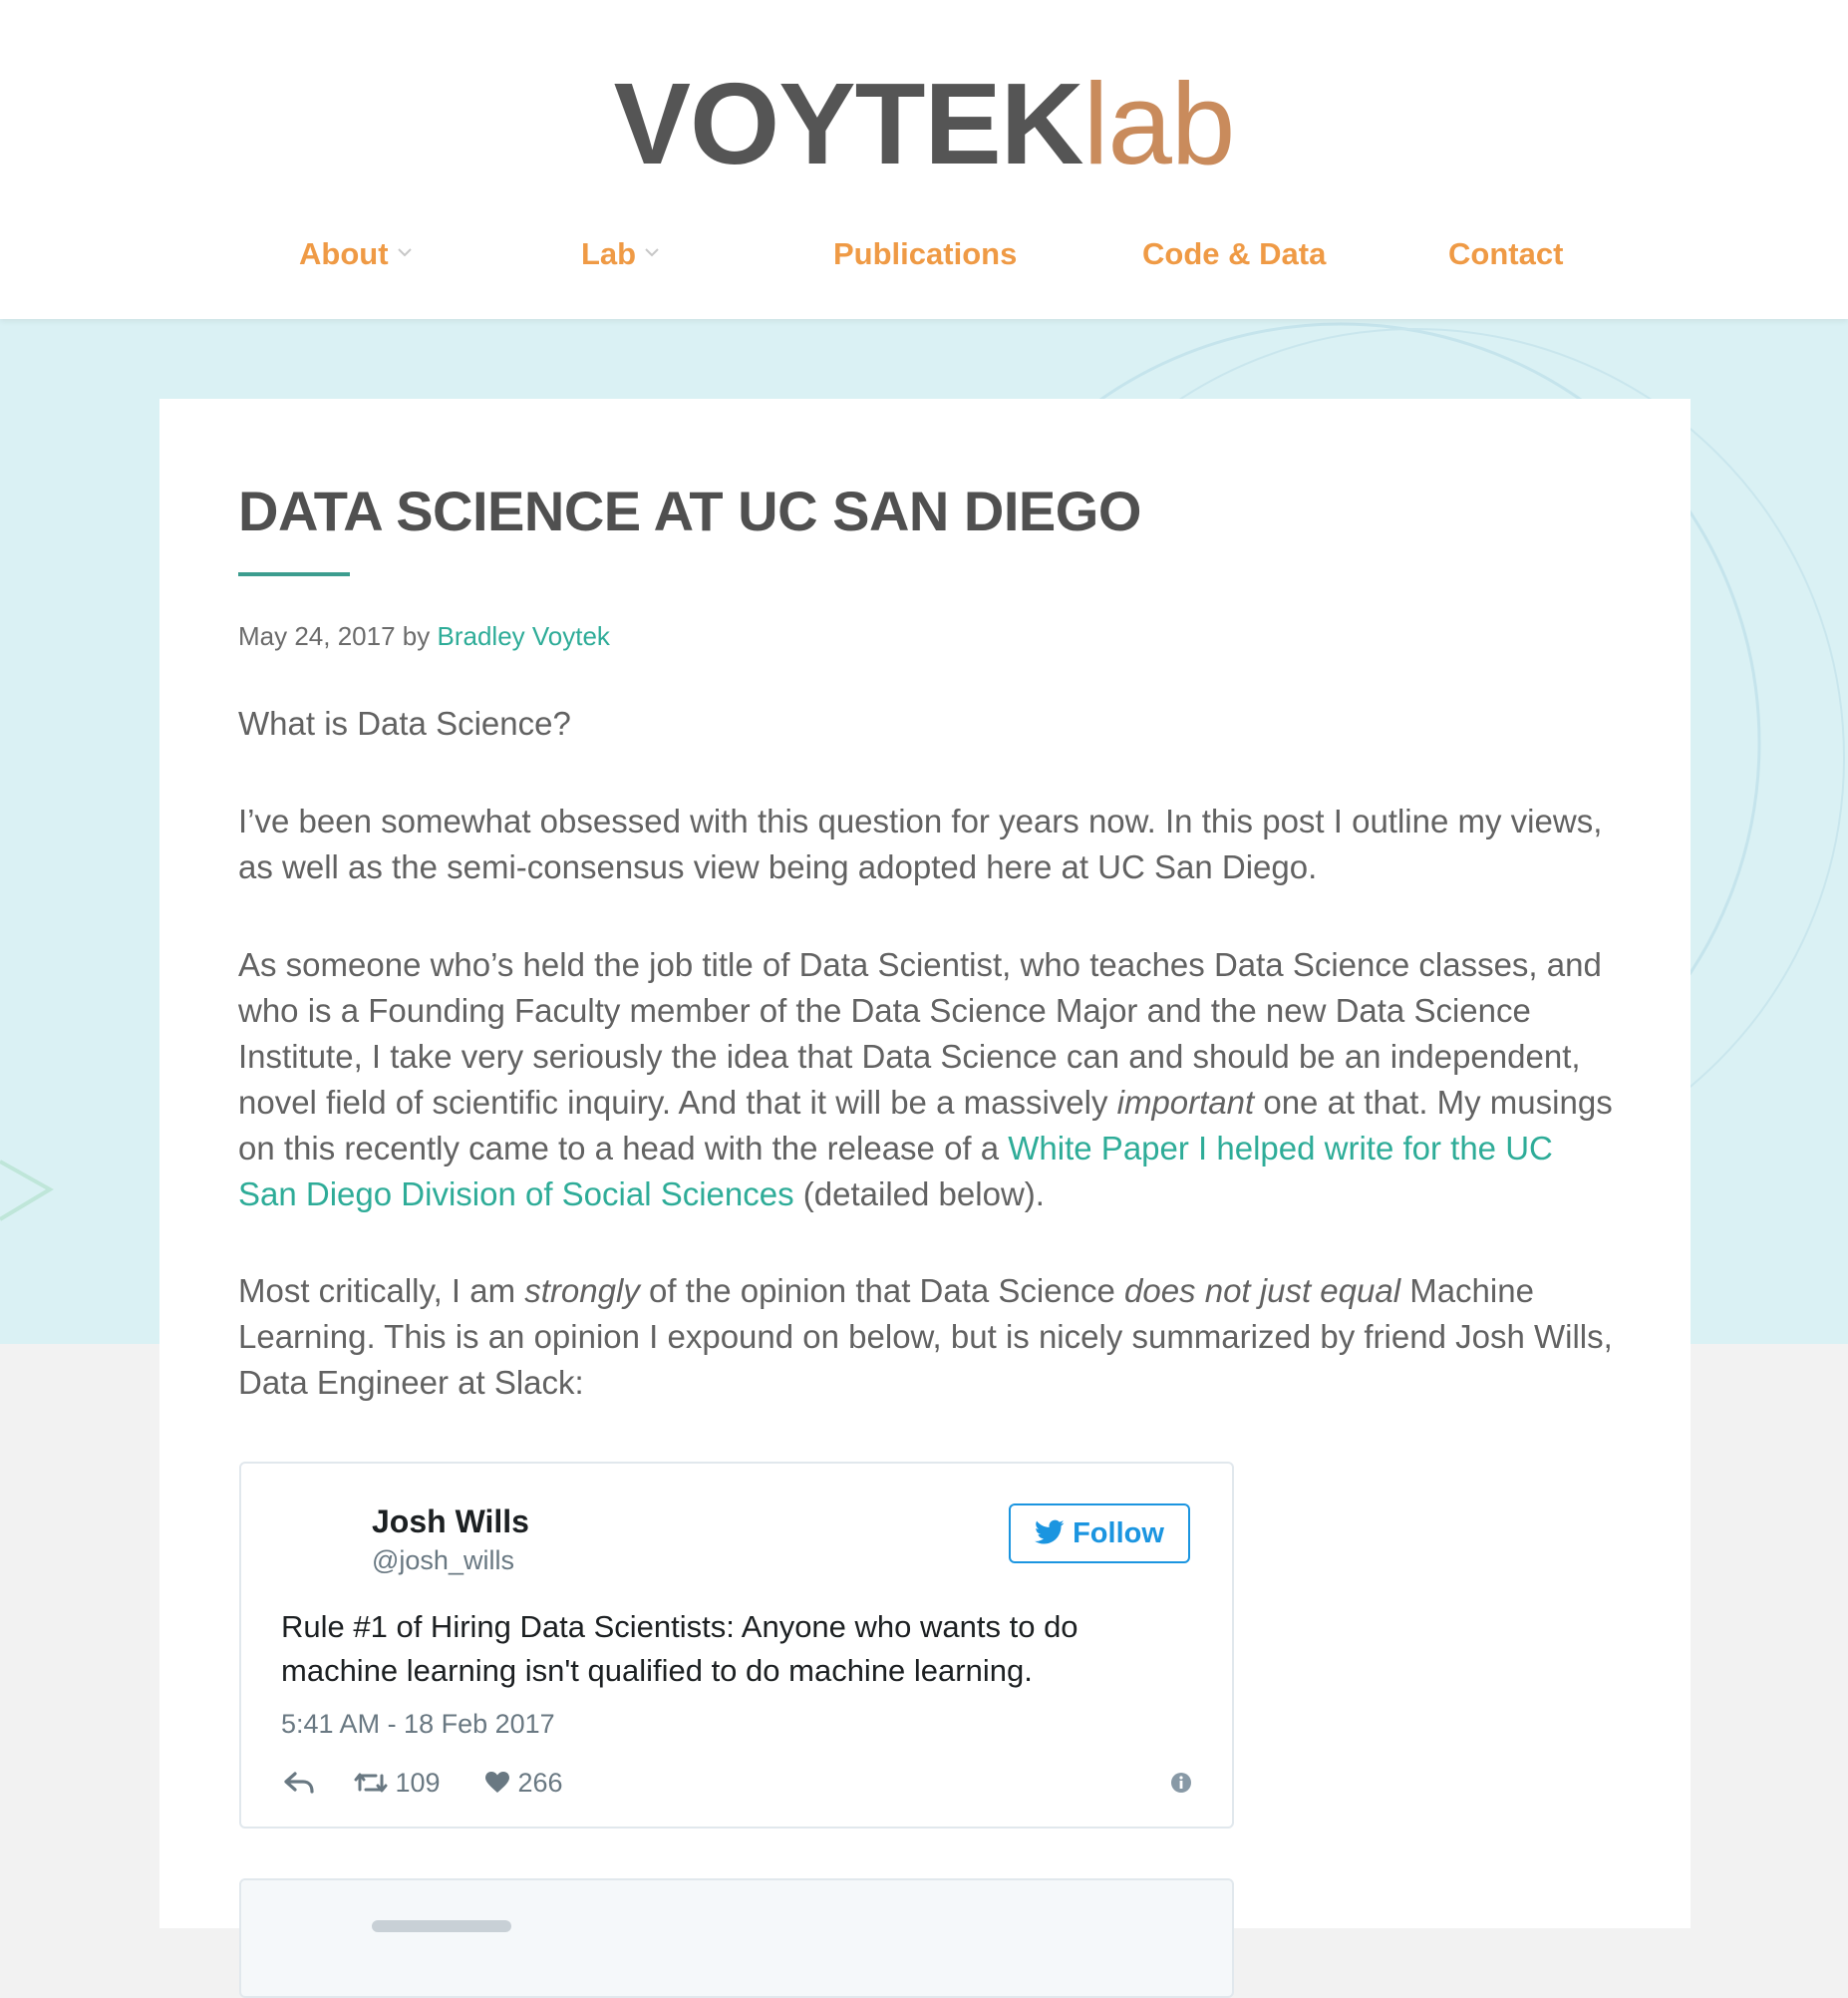 The image size is (1848, 1998). Describe the element at coordinates (848, 124) in the screenshot. I see `logo-main-text: VOYTEK` at that location.